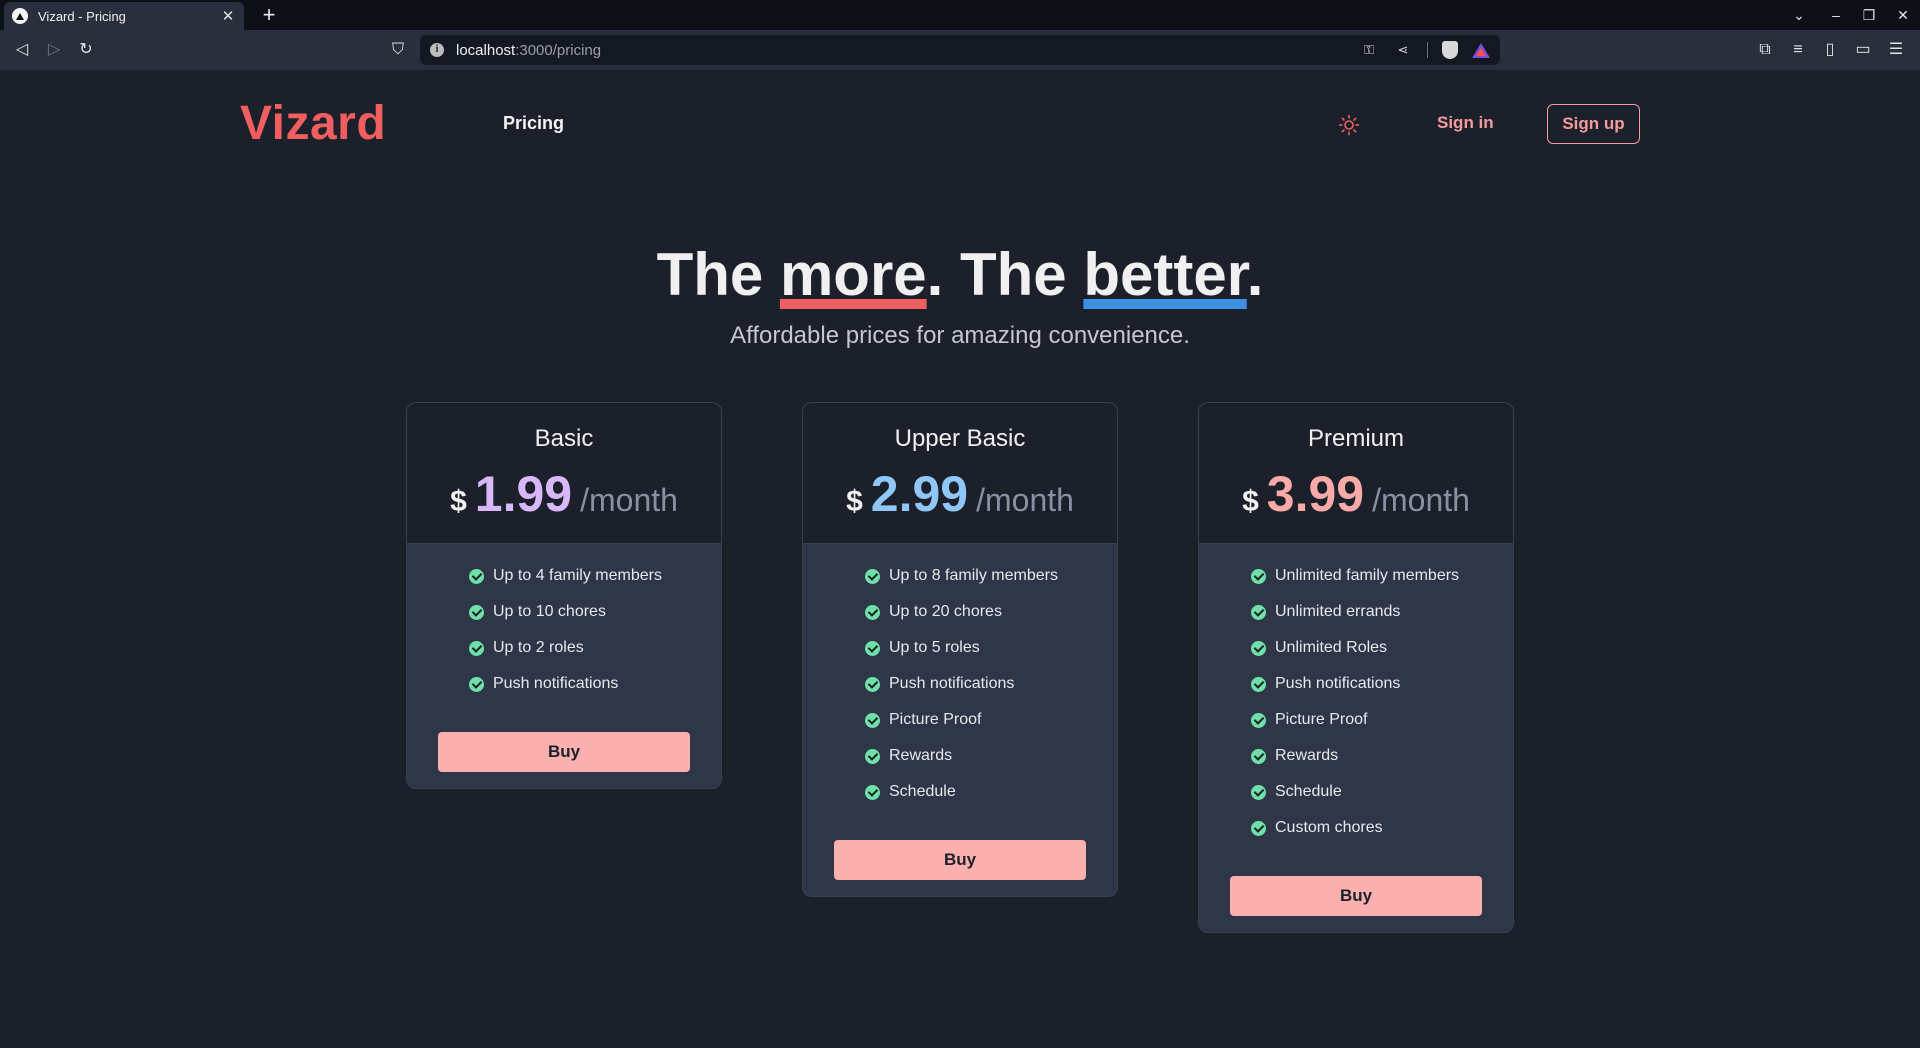 This screenshot has height=1048, width=1920. What do you see at coordinates (1836, 15) in the screenshot?
I see `minimize-icon: –` at bounding box center [1836, 15].